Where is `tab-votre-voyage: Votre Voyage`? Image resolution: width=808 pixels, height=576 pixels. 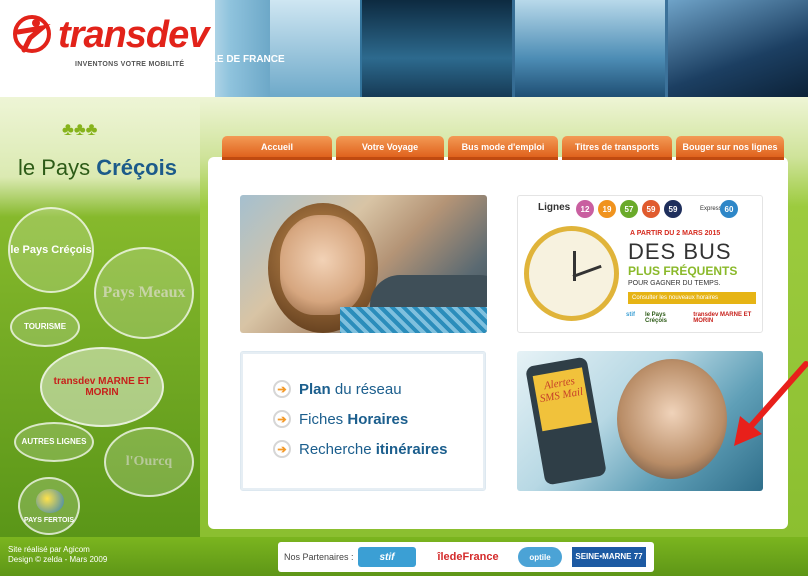 tab-votre-voyage: Votre Voyage is located at coordinates (390, 148).